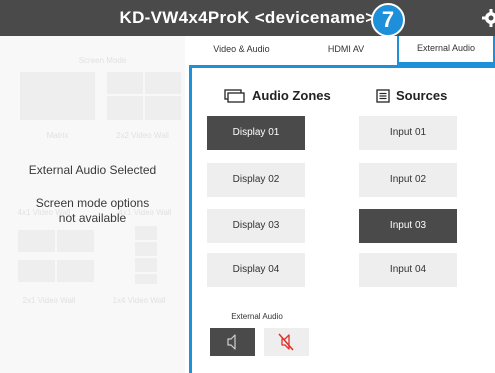 Image resolution: width=495 pixels, height=373 pixels. What do you see at coordinates (139, 300) in the screenshot?
I see `mode-label-1x4-wall: 1x4 Video Wall` at bounding box center [139, 300].